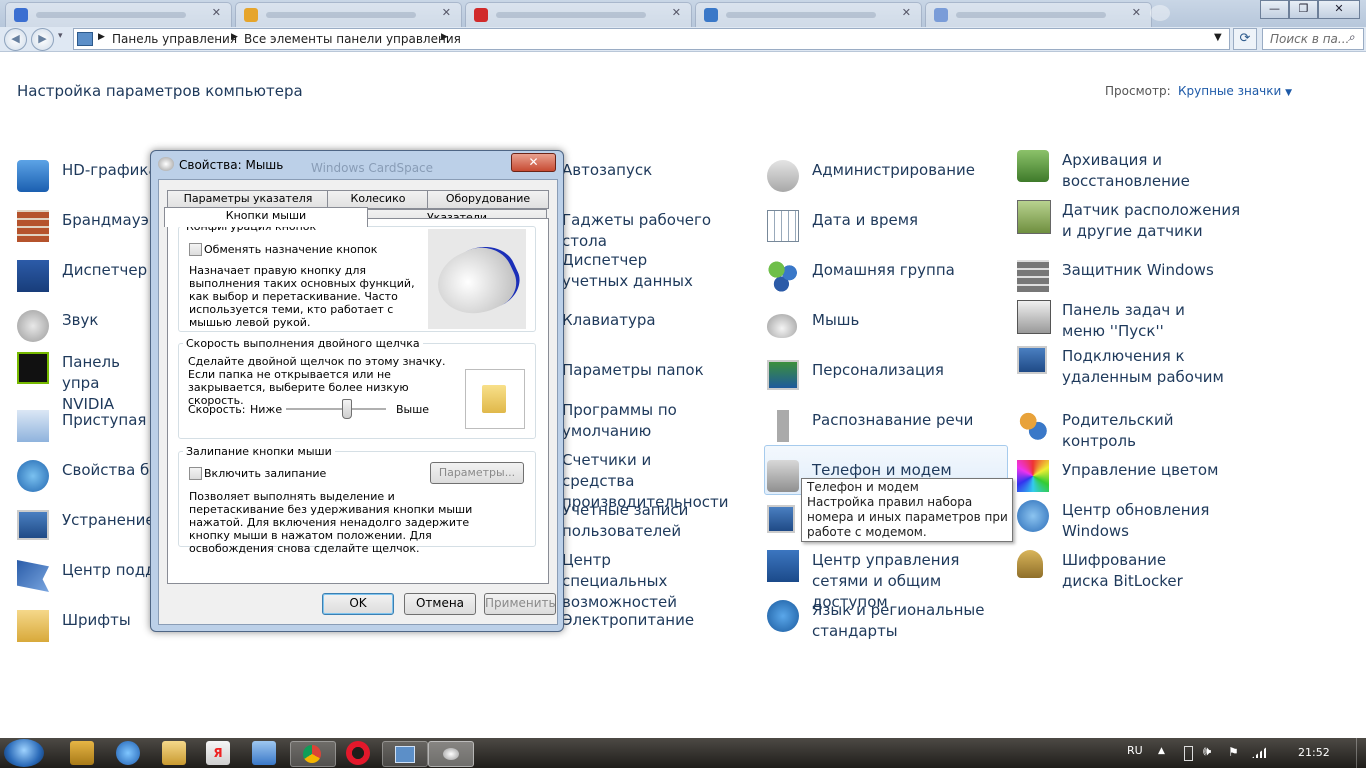  Describe the element at coordinates (887, 284) in the screenshot. I see `cp-item-homegroup: Домашняя группа` at that location.